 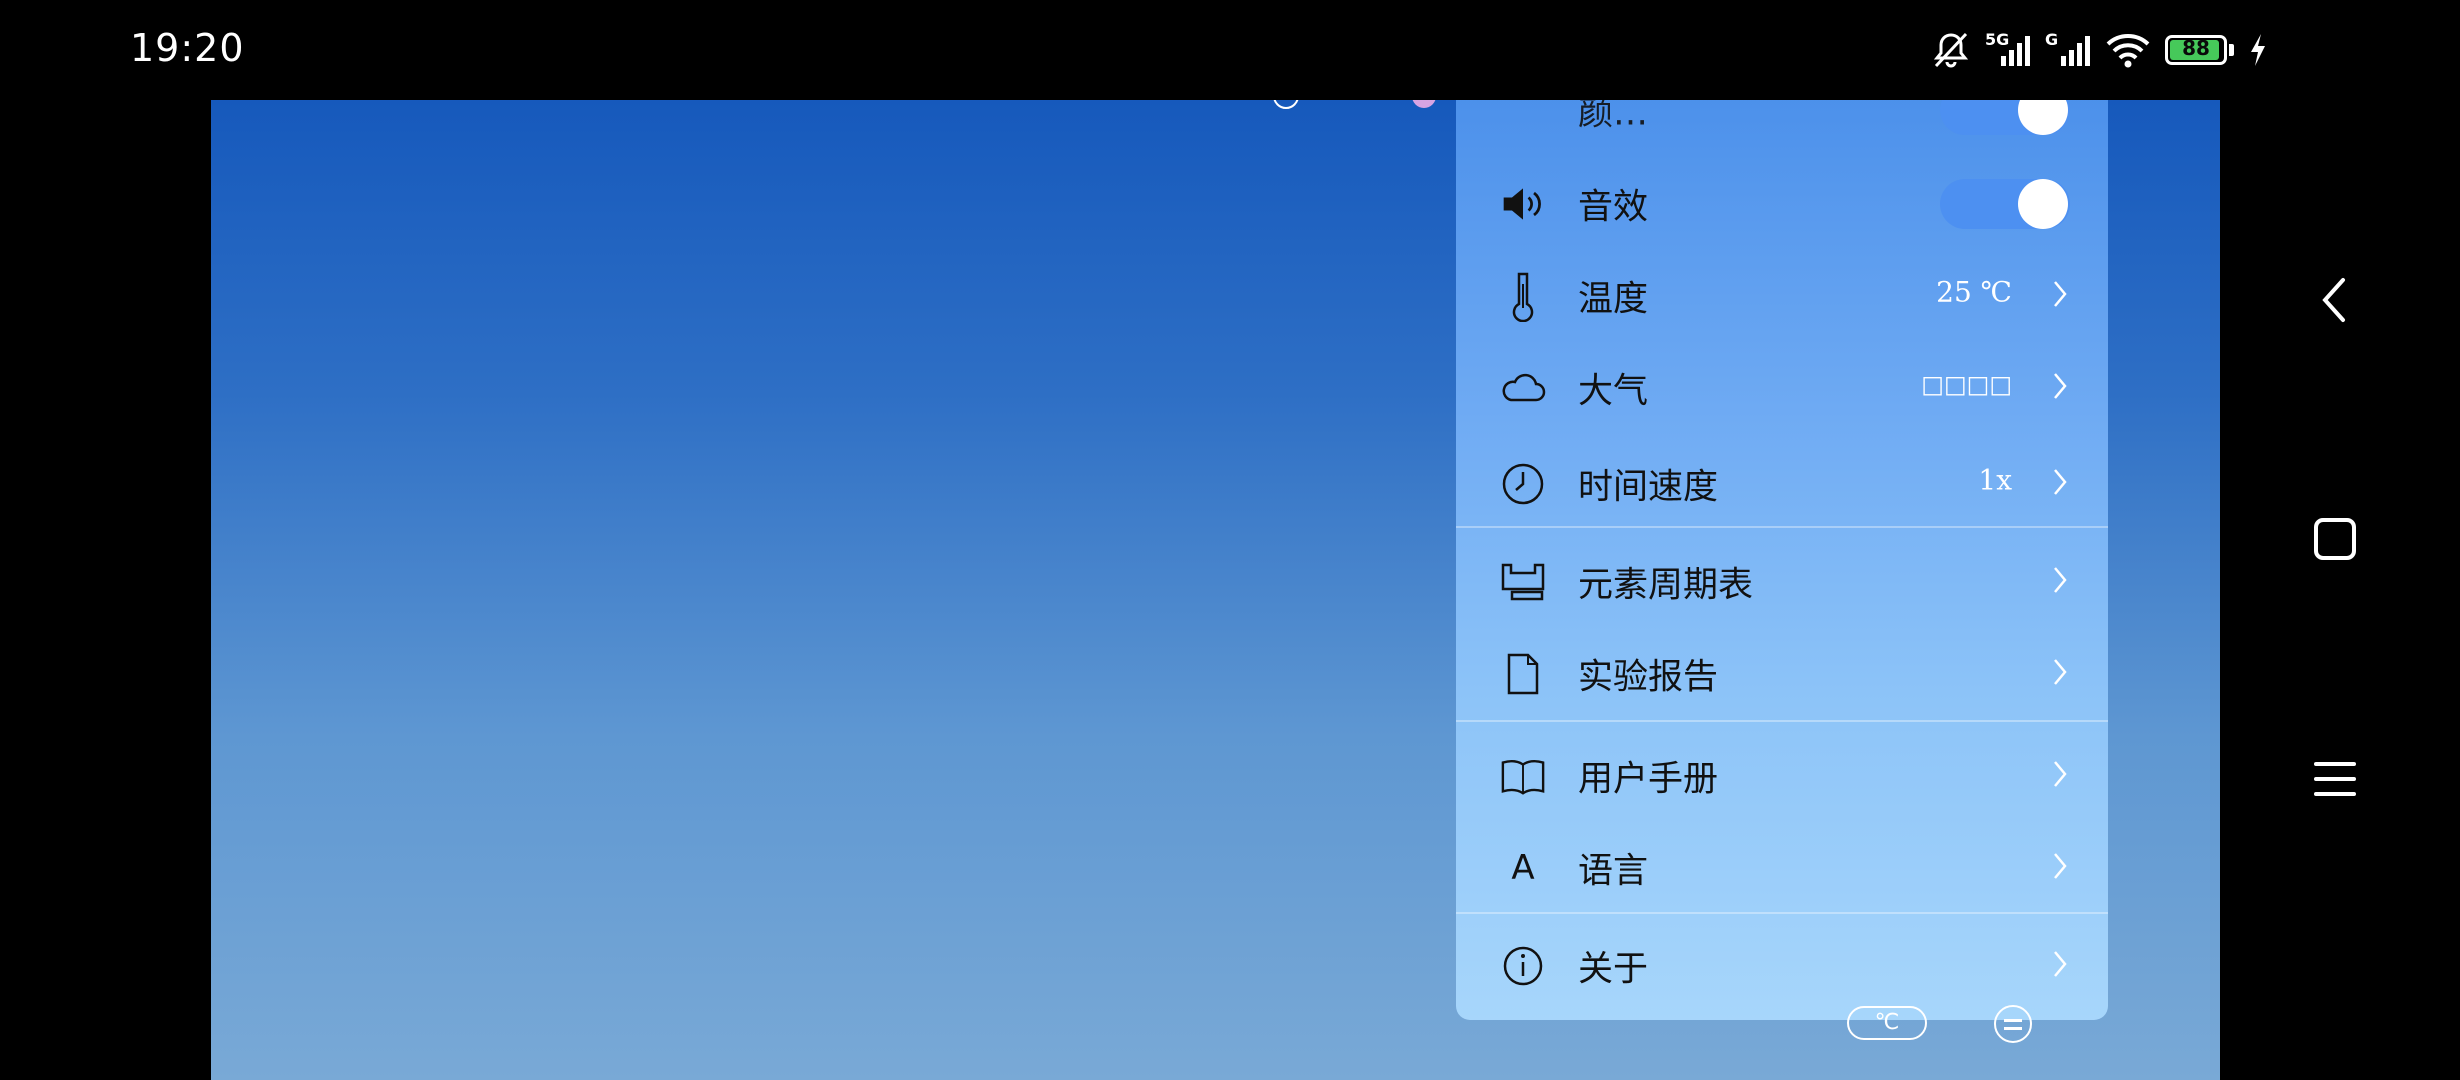 I want to click on thermometer-icon, so click(x=1523, y=297).